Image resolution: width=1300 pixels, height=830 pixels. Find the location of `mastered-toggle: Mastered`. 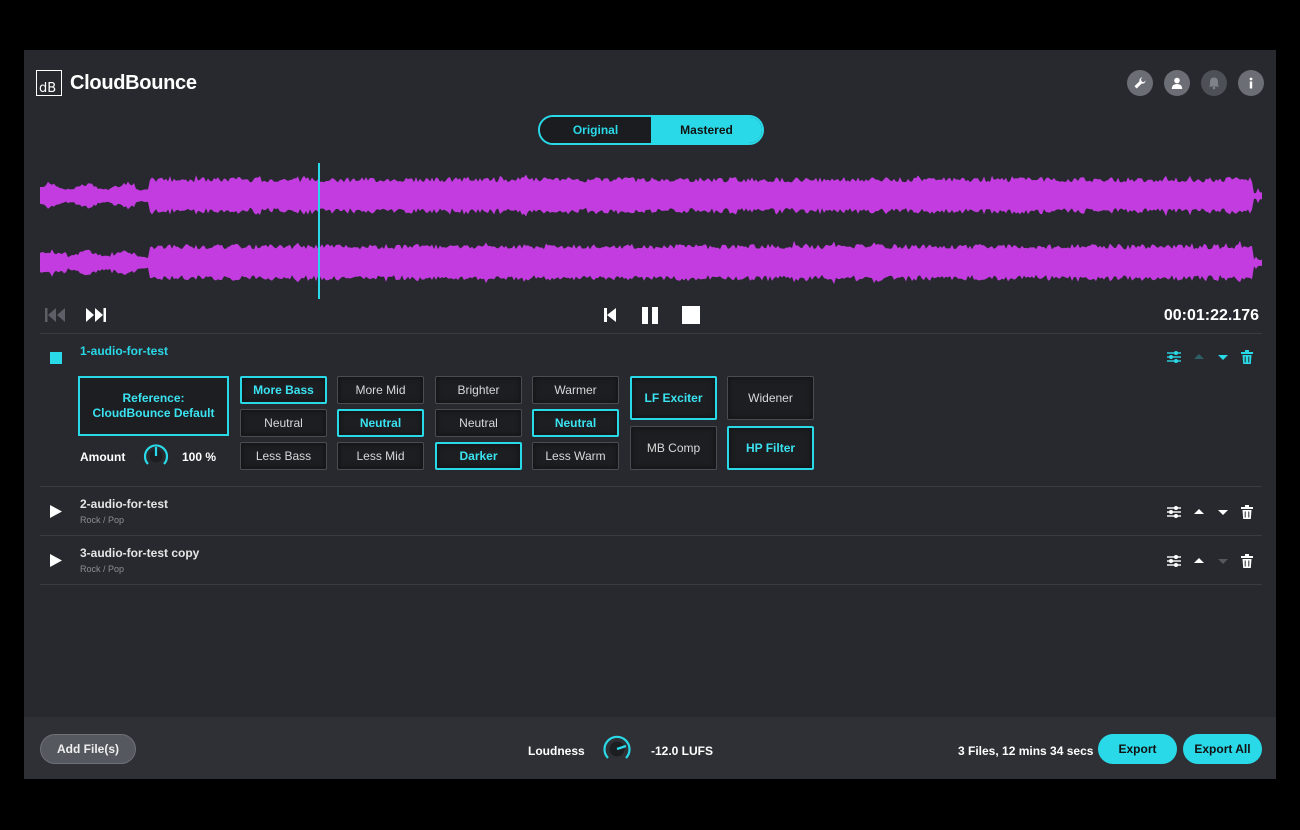

mastered-toggle: Mastered is located at coordinates (706, 130).